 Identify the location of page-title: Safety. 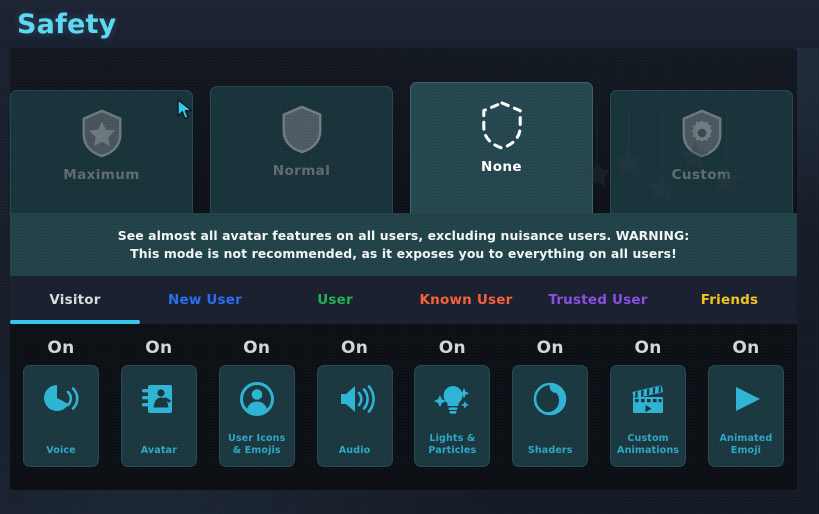
(67, 24).